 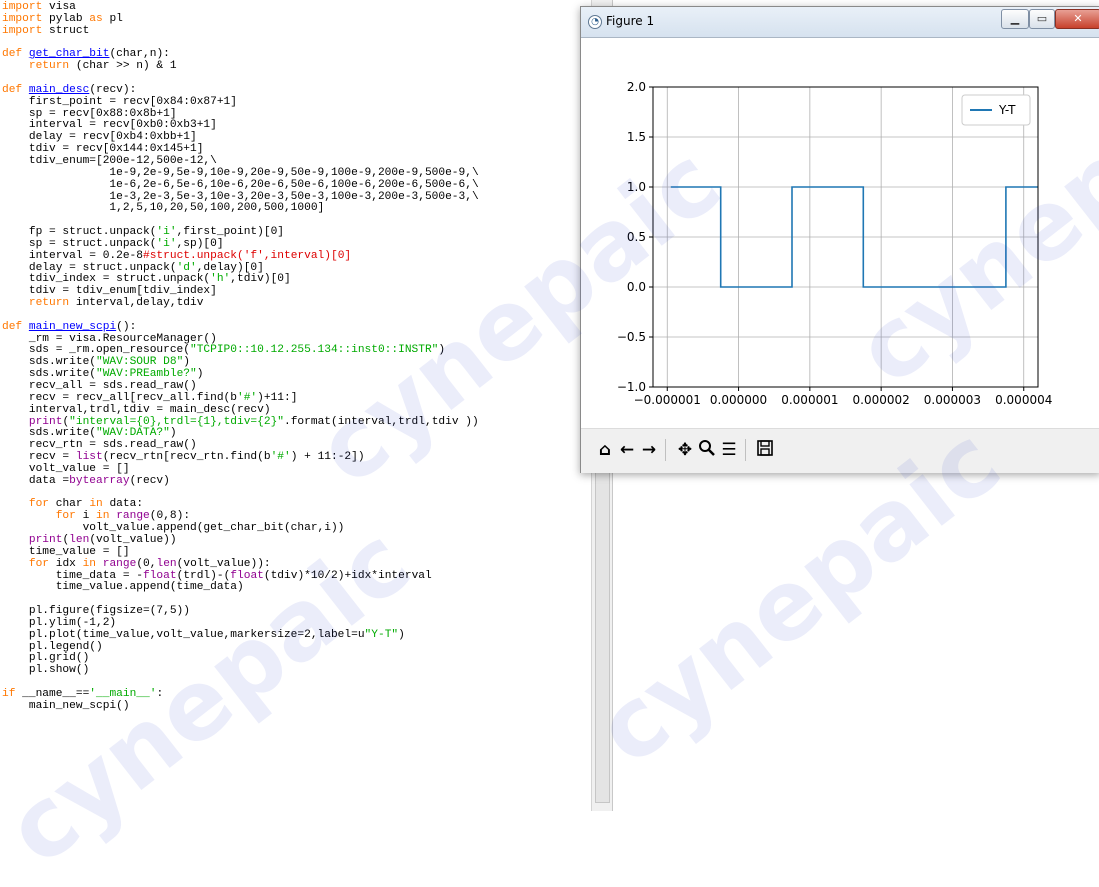 I want to click on code-token: visa, so click(x=59, y=7).